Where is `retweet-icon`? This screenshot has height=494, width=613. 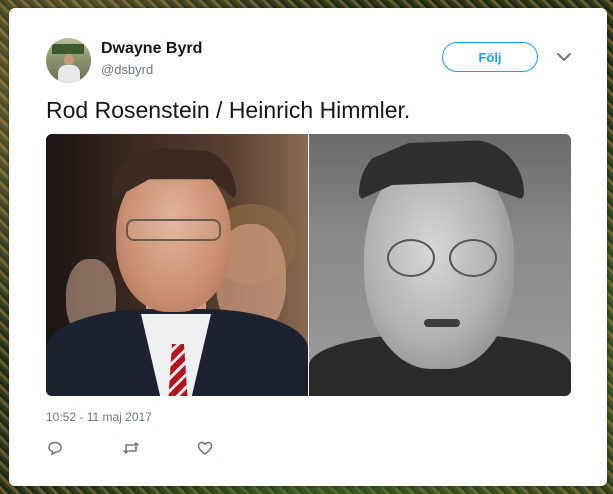
retweet-icon is located at coordinates (131, 448).